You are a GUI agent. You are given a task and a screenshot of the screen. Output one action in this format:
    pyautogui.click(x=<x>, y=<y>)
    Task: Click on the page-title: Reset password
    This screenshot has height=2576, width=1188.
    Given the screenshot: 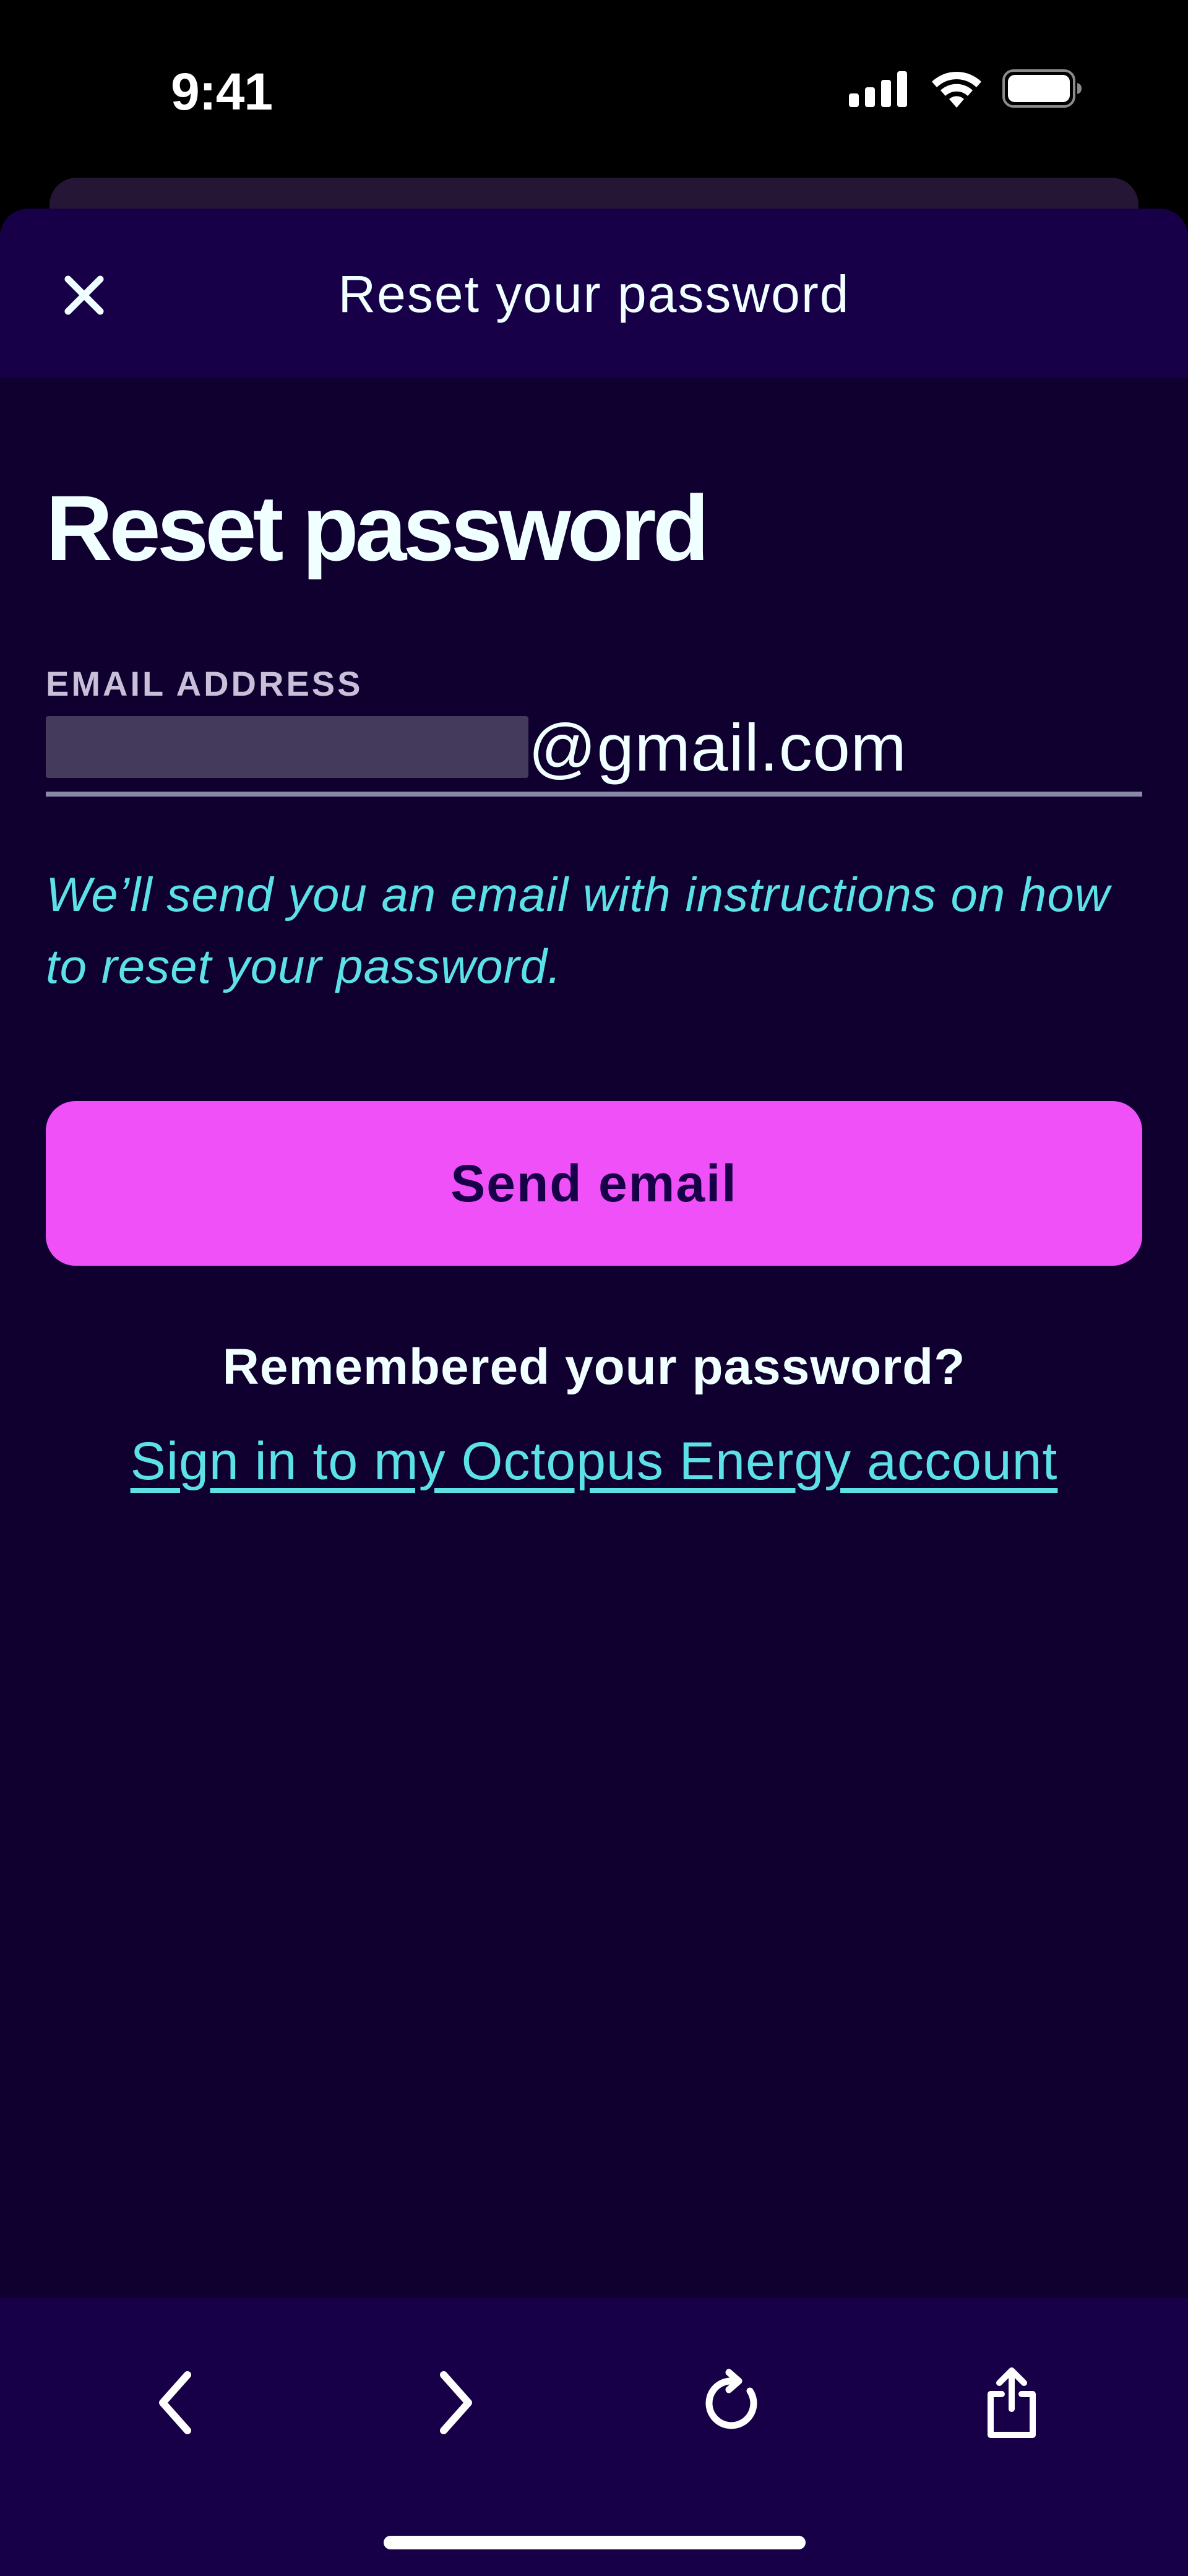 What is the action you would take?
    pyautogui.click(x=377, y=528)
    